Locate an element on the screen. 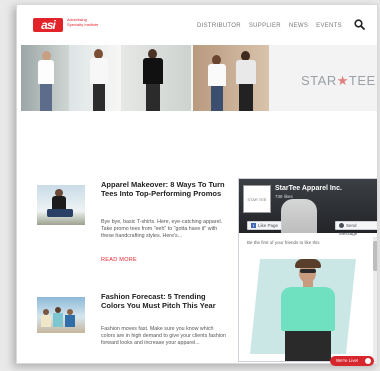  like-page-button: f Like Page is located at coordinates (265, 225).